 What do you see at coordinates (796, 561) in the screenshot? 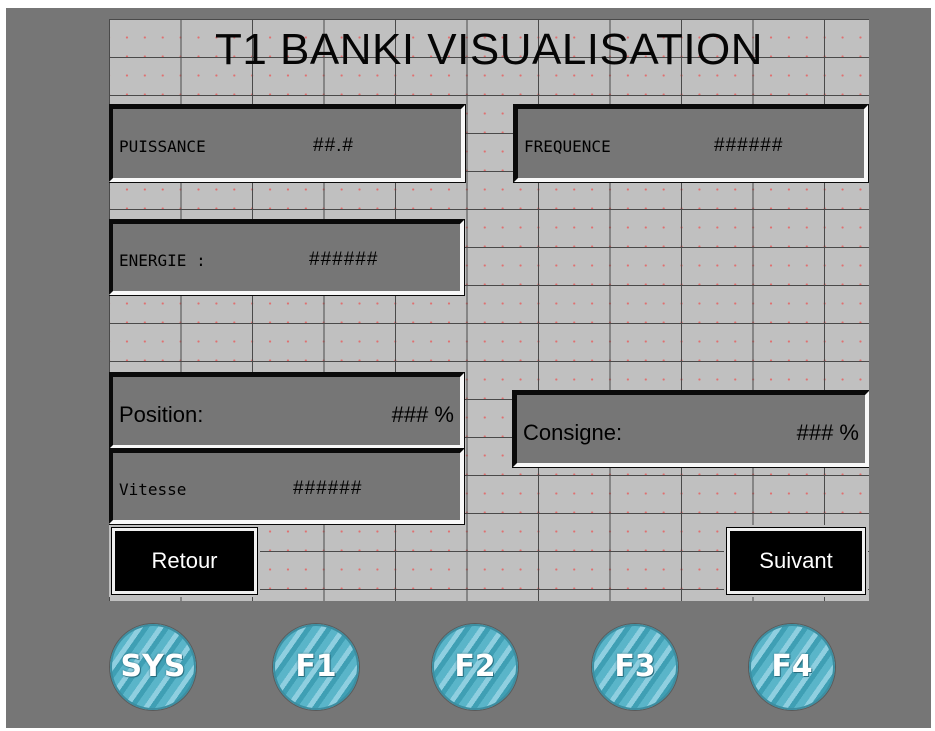
I see `suivant-button: Suivant` at bounding box center [796, 561].